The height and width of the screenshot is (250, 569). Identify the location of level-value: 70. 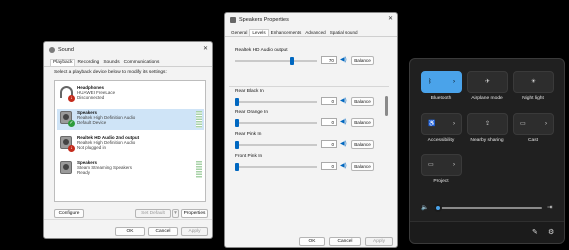
(329, 60).